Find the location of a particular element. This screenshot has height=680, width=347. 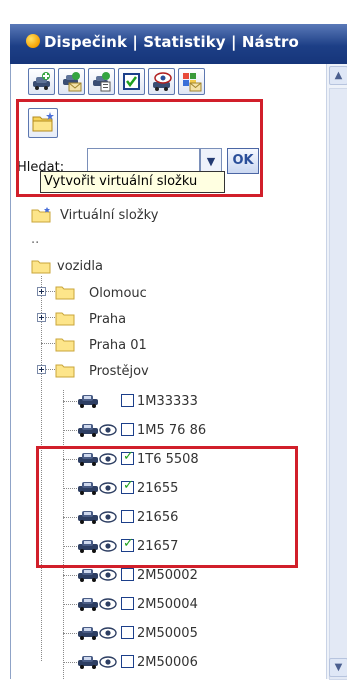

vehicle-document-button is located at coordinates (101, 81).